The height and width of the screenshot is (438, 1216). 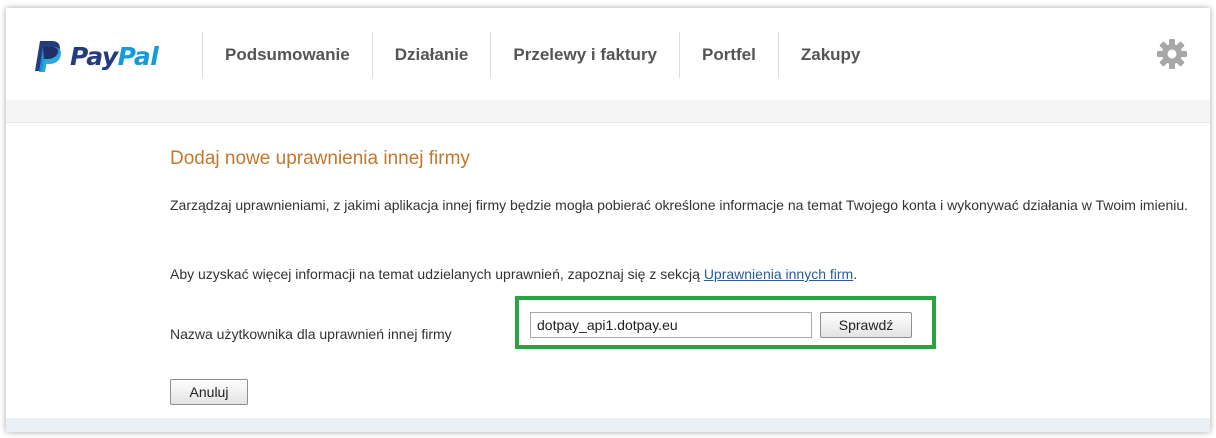 What do you see at coordinates (320, 158) in the screenshot?
I see `page-title: Dodaj nowe uprawnienia innej firmy` at bounding box center [320, 158].